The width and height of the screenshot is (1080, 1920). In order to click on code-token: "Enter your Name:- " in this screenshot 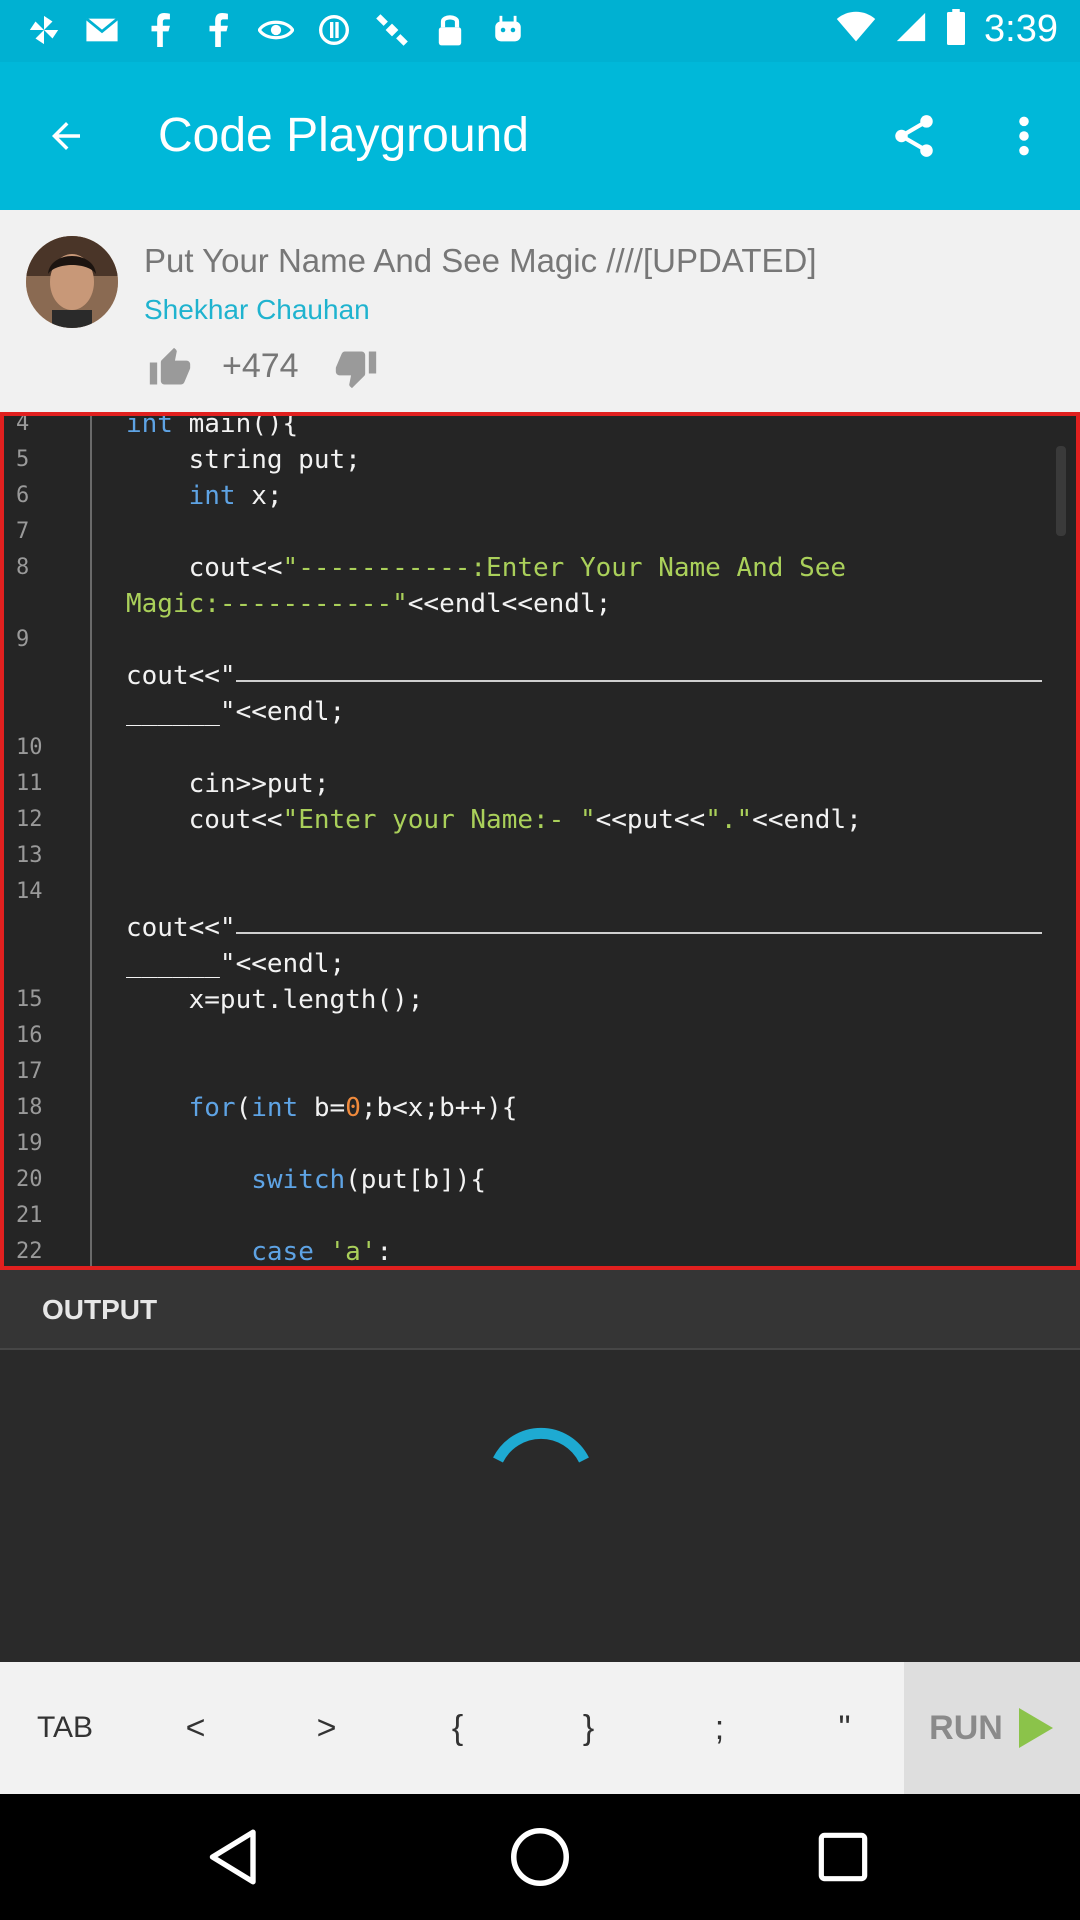, I will do `click(439, 820)`.